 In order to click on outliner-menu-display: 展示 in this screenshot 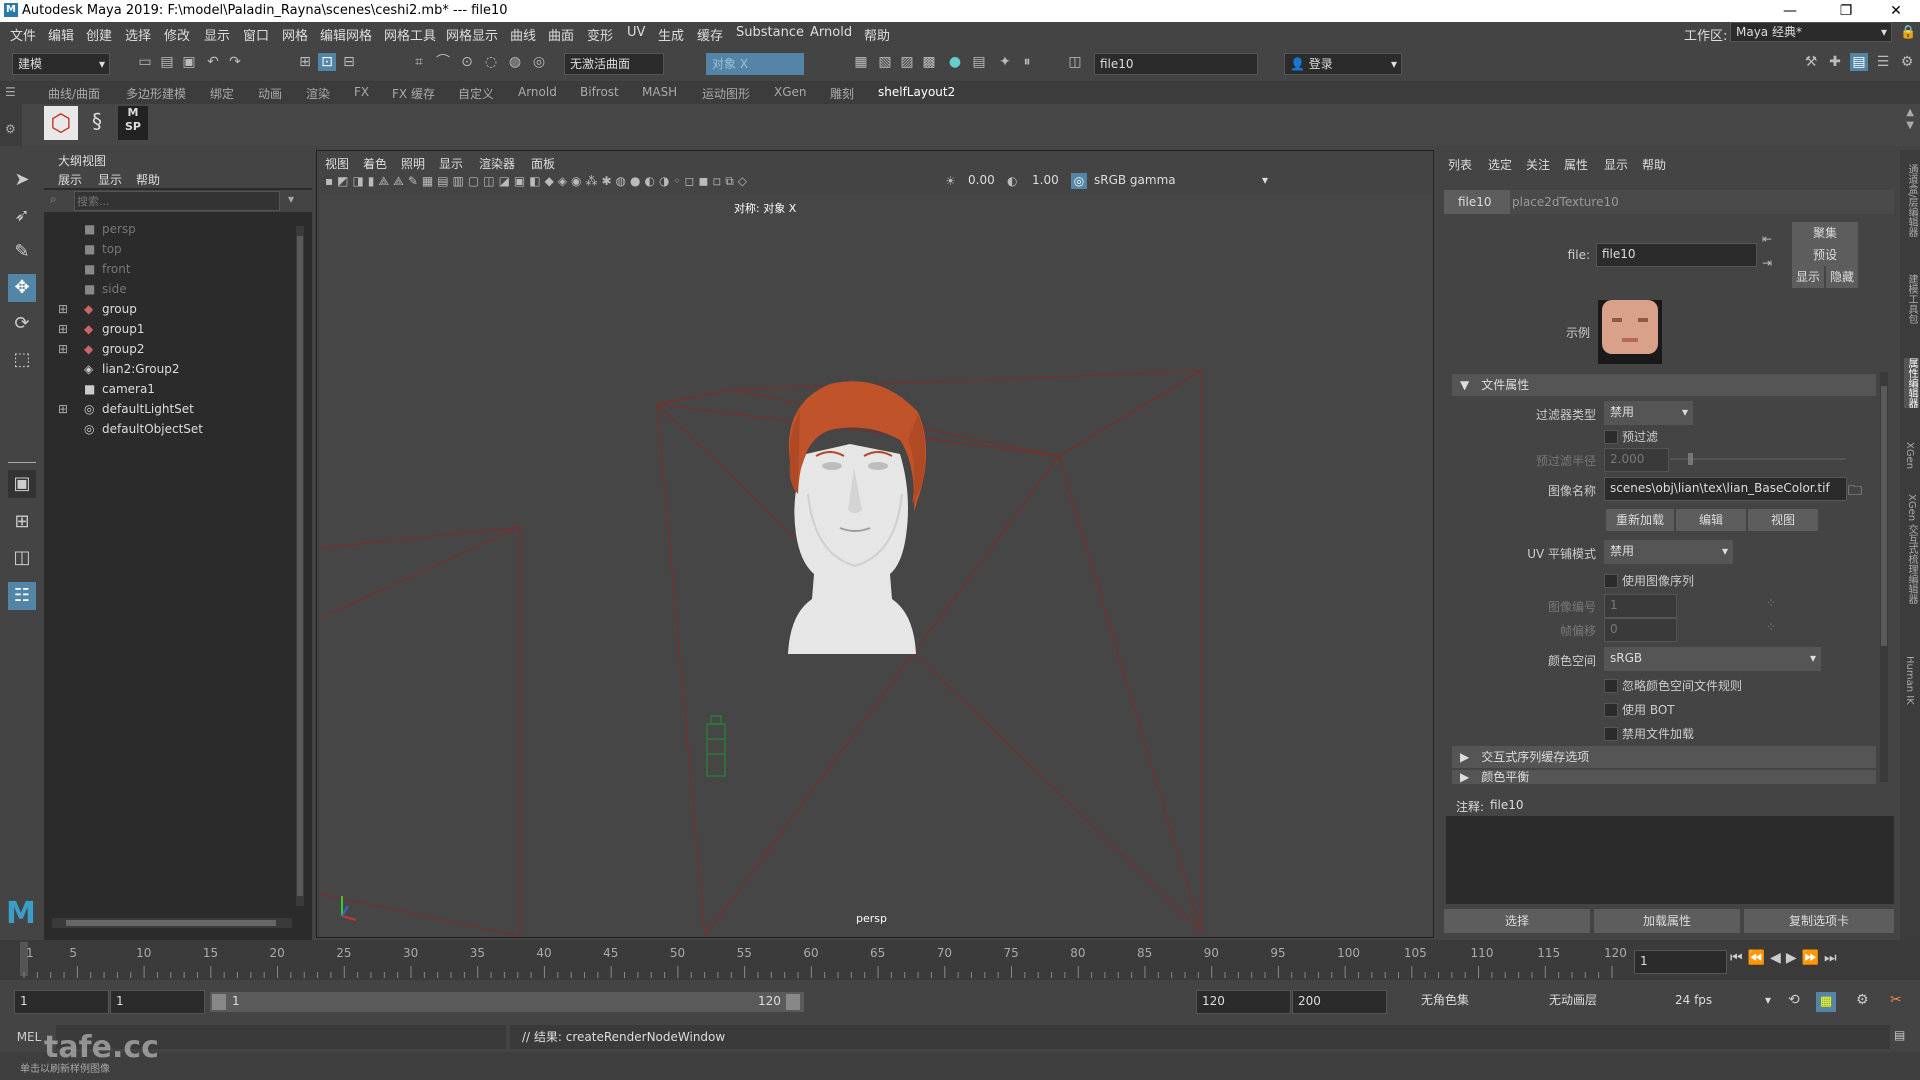, I will do `click(70, 179)`.